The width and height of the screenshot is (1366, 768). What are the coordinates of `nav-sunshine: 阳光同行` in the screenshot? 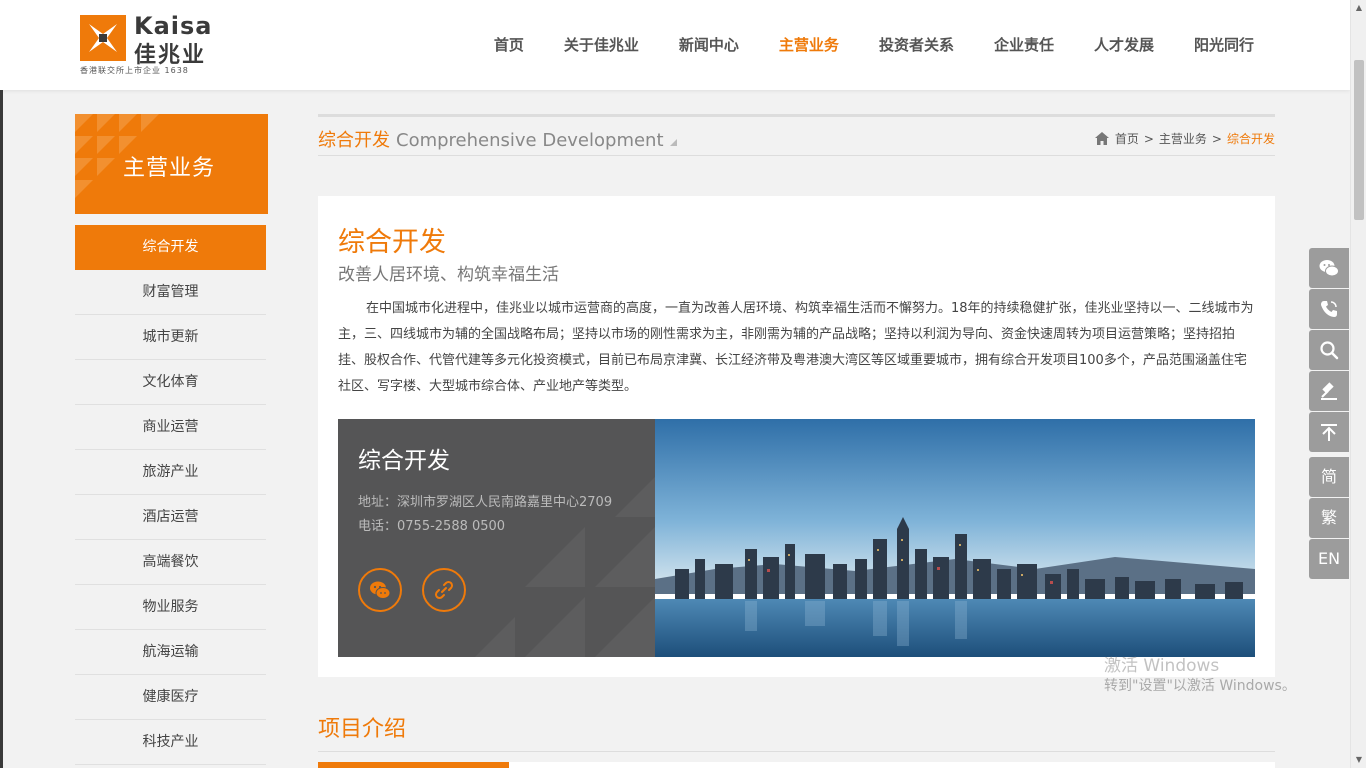 It's located at (1224, 44).